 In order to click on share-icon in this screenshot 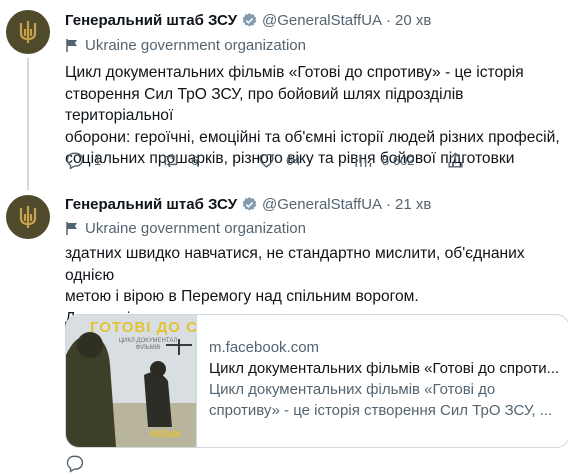, I will do `click(455, 160)`.